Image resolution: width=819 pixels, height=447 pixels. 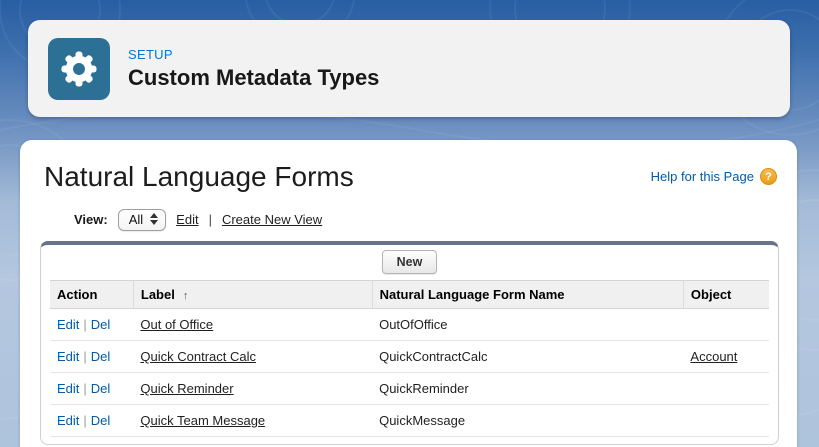 I want to click on setup-eyebrow: SETUP, so click(x=150, y=54).